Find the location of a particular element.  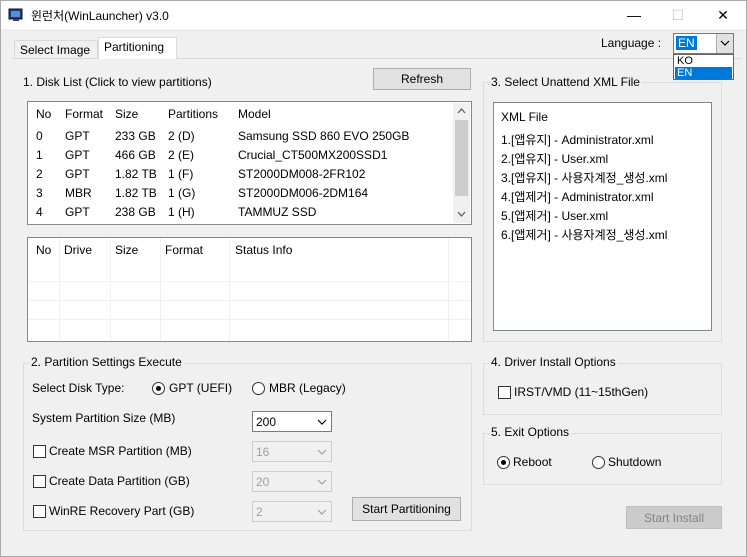

start-partitioning-label: Start Partitioning is located at coordinates (406, 509).